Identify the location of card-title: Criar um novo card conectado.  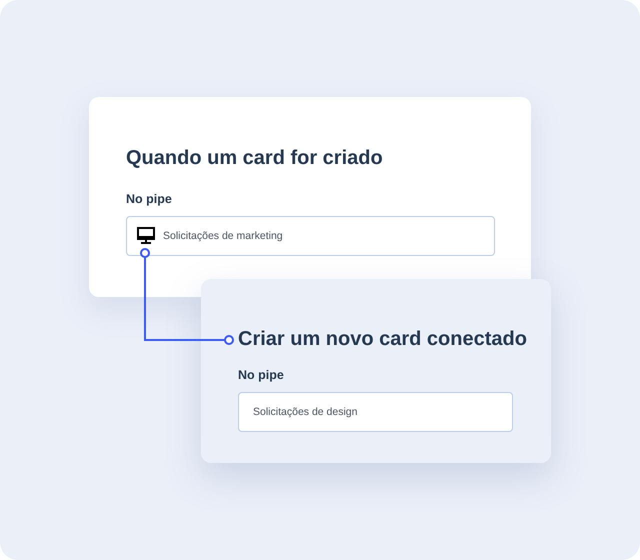
(383, 339).